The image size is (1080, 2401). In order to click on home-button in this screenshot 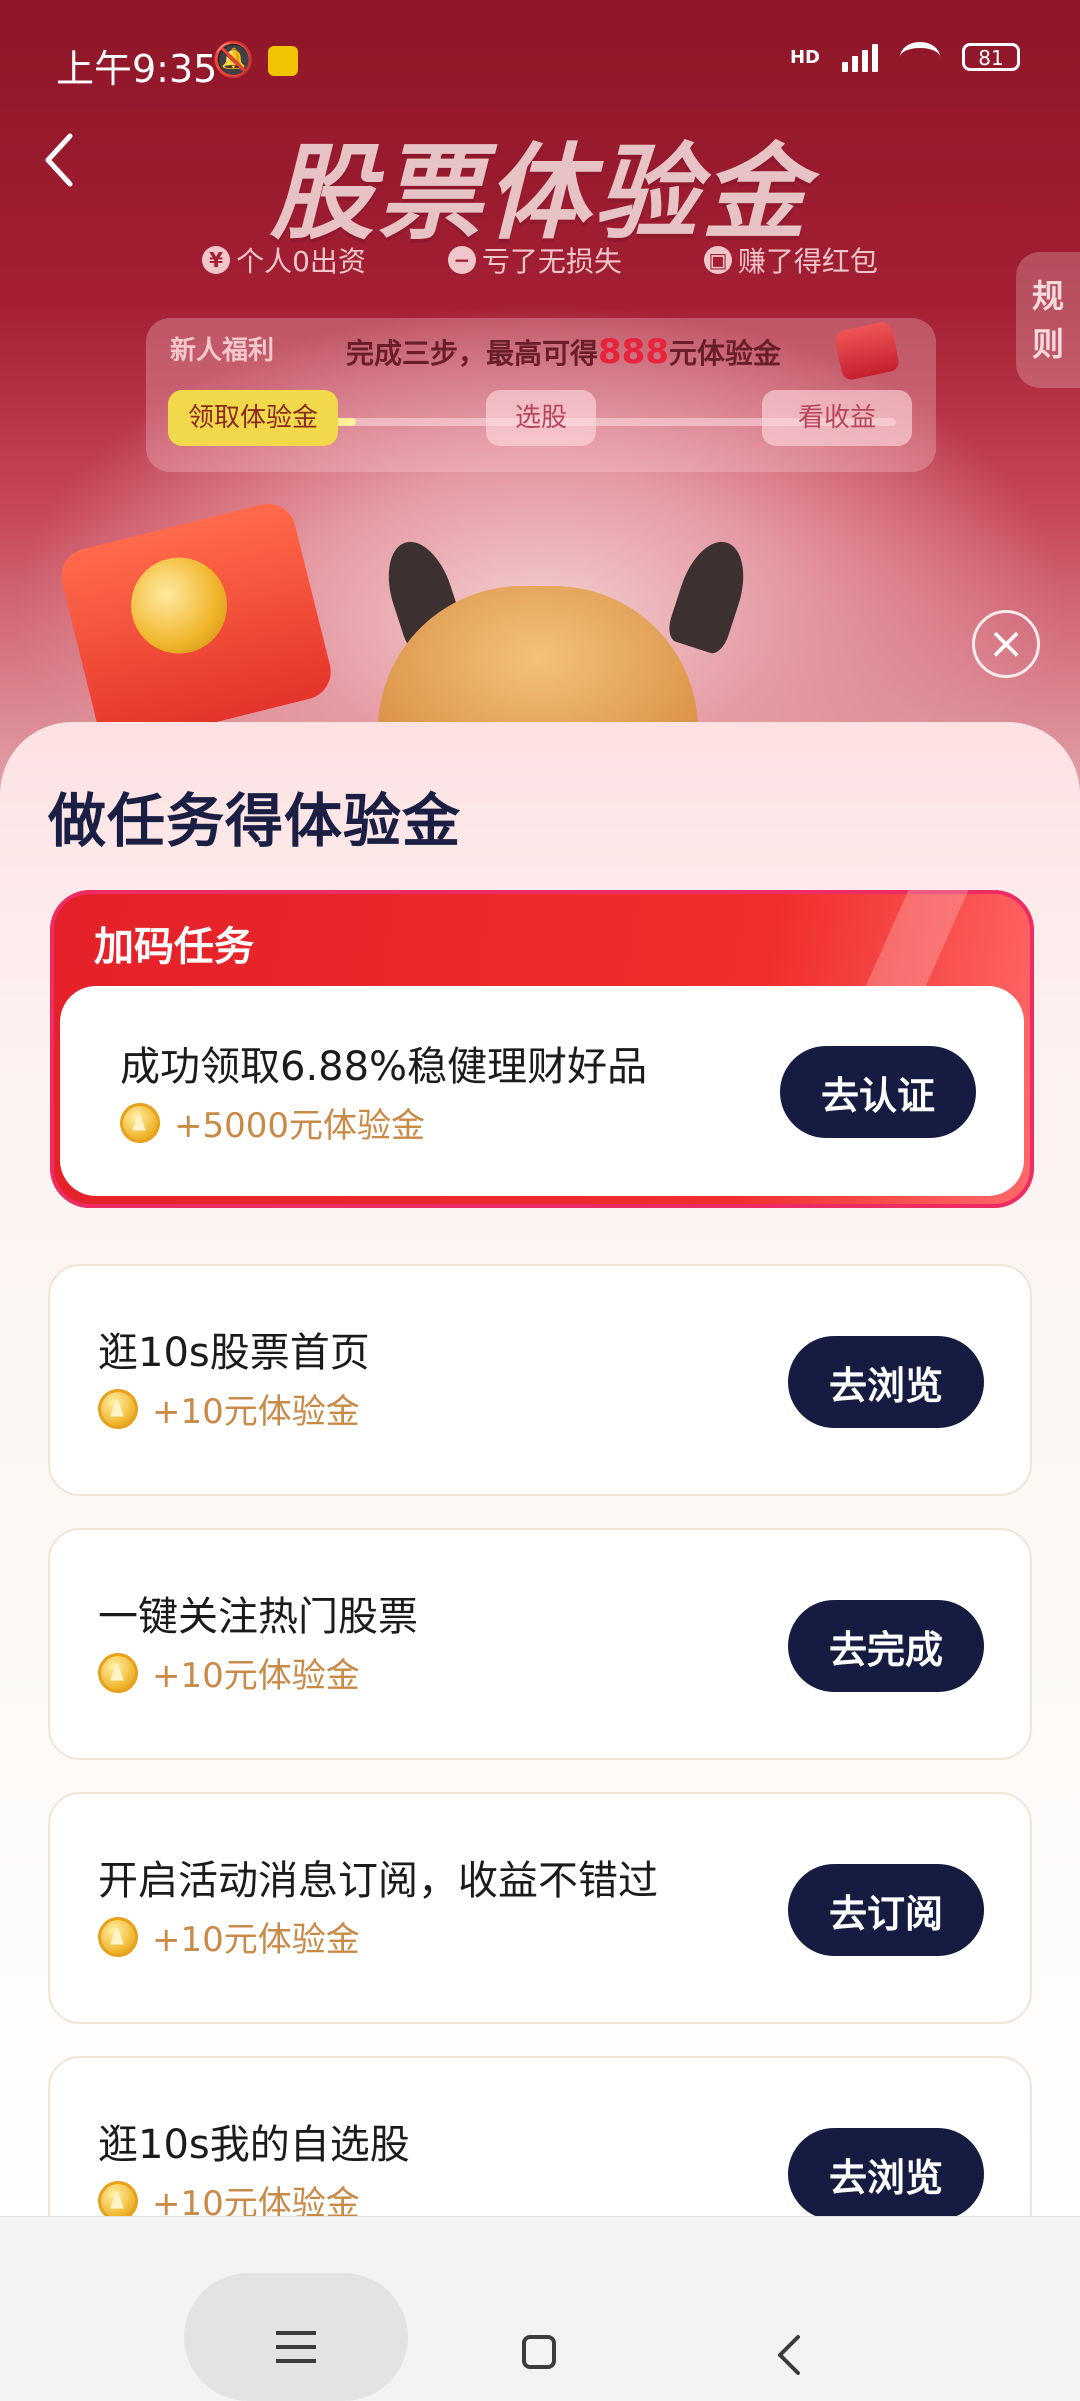, I will do `click(539, 2352)`.